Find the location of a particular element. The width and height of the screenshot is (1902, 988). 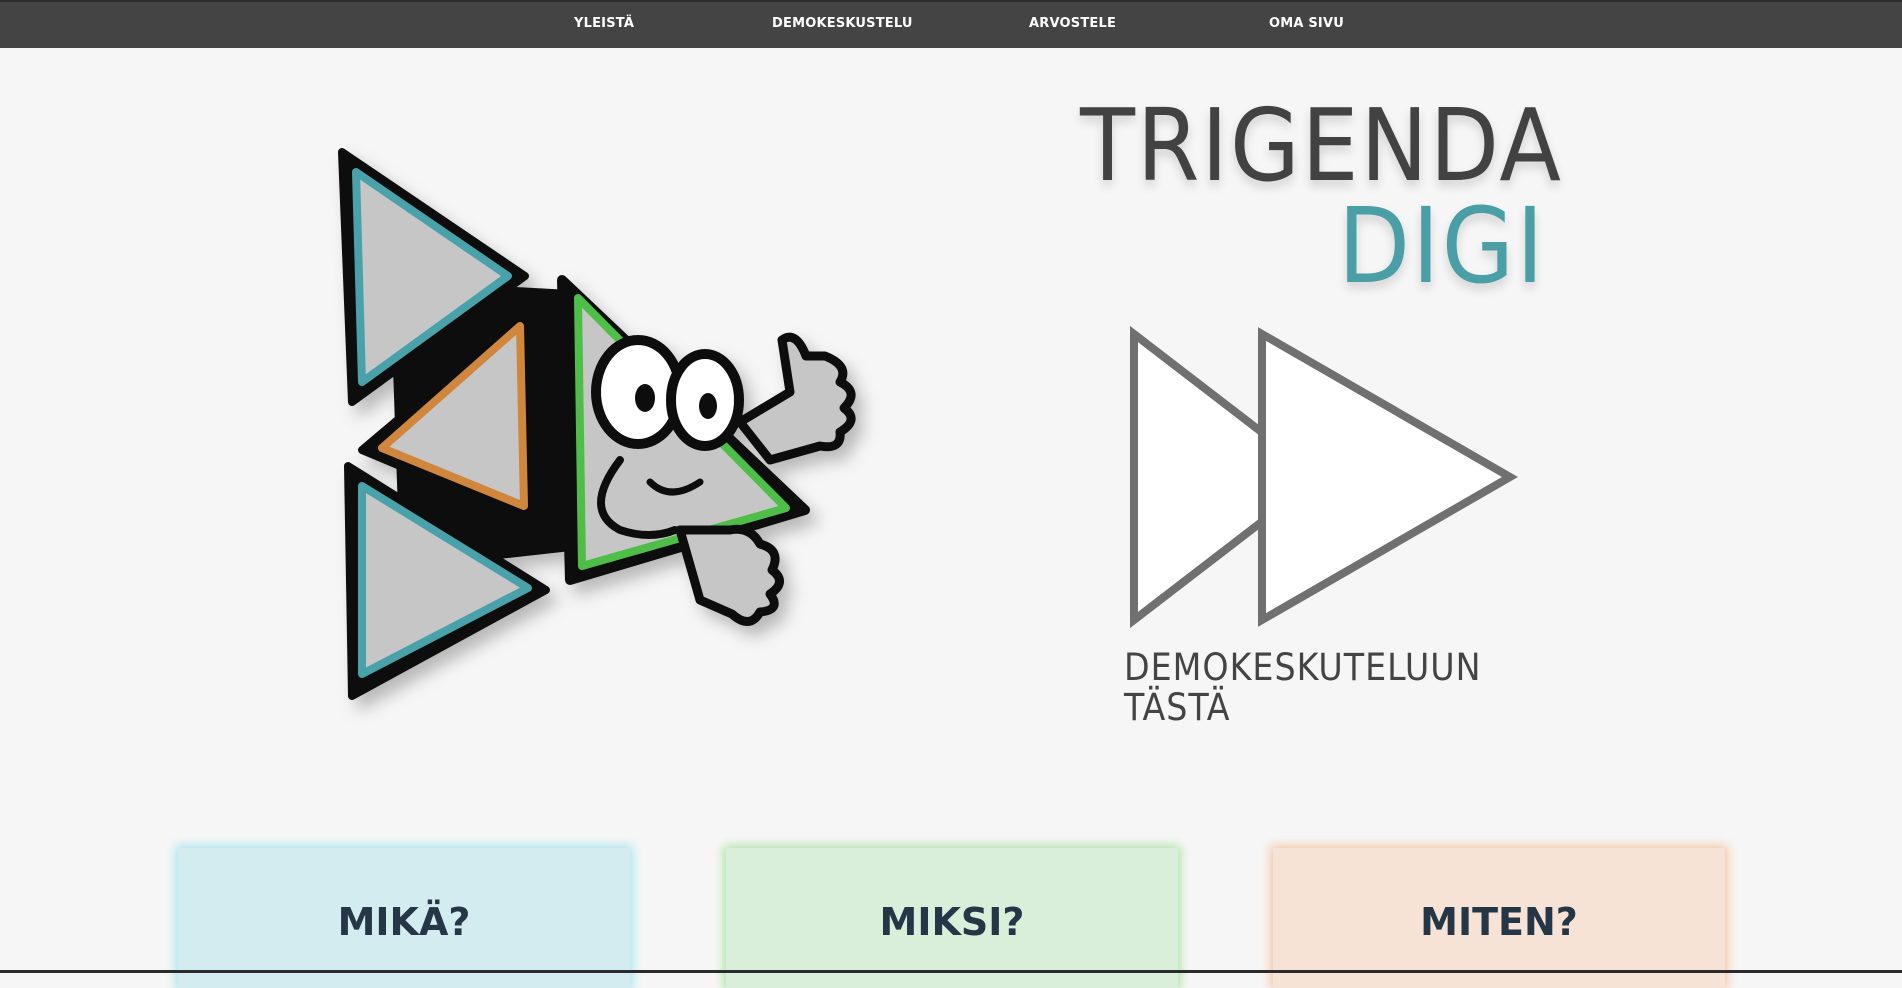

card-title-miksi: MIKSI? is located at coordinates (952, 922).